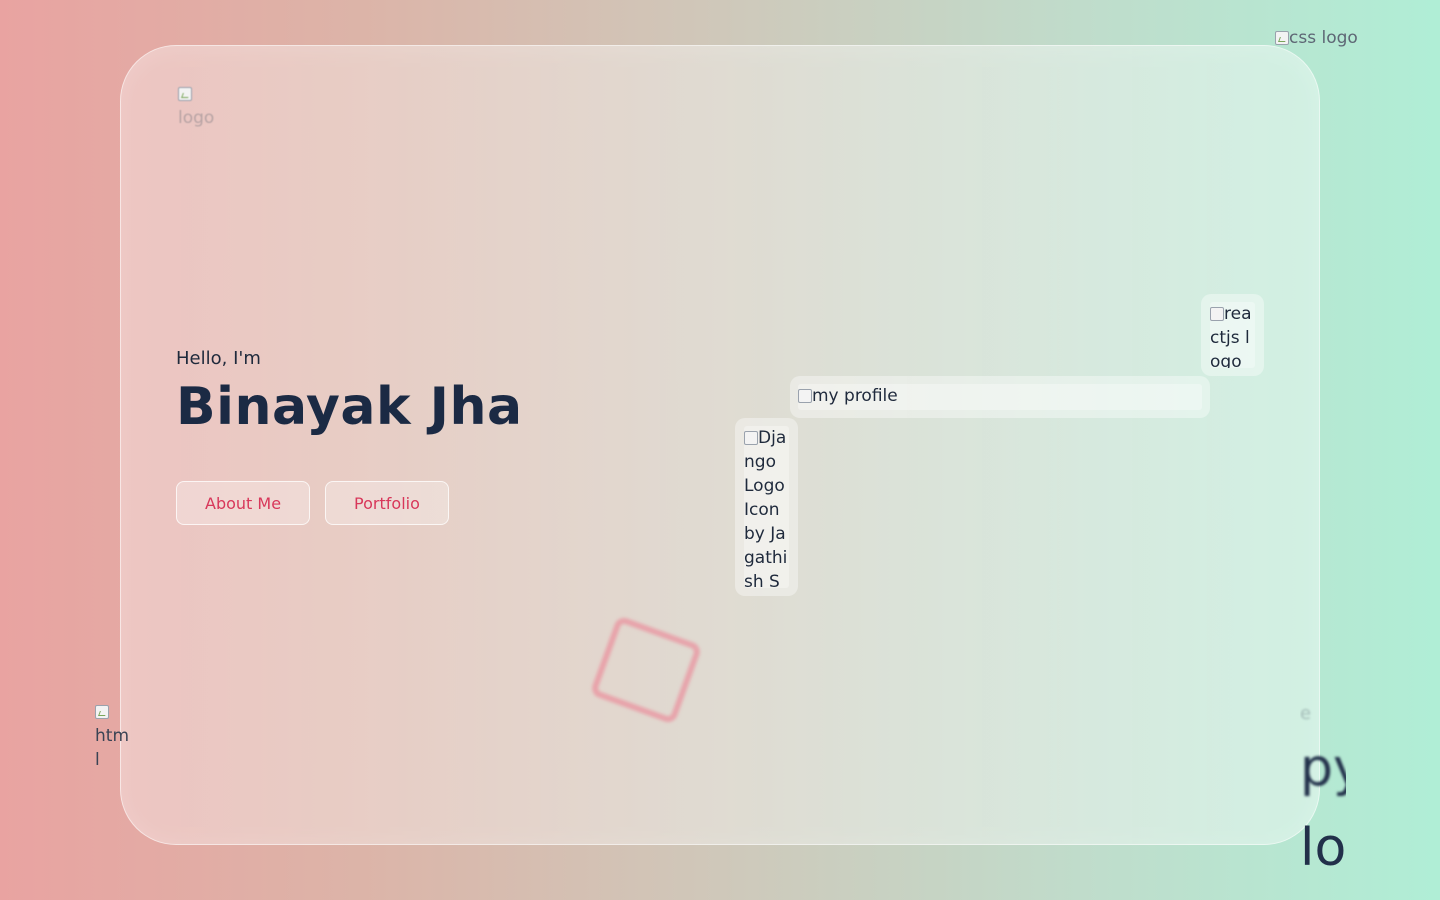  What do you see at coordinates (218, 358) in the screenshot?
I see `hero-greeting: Hello, I'm` at bounding box center [218, 358].